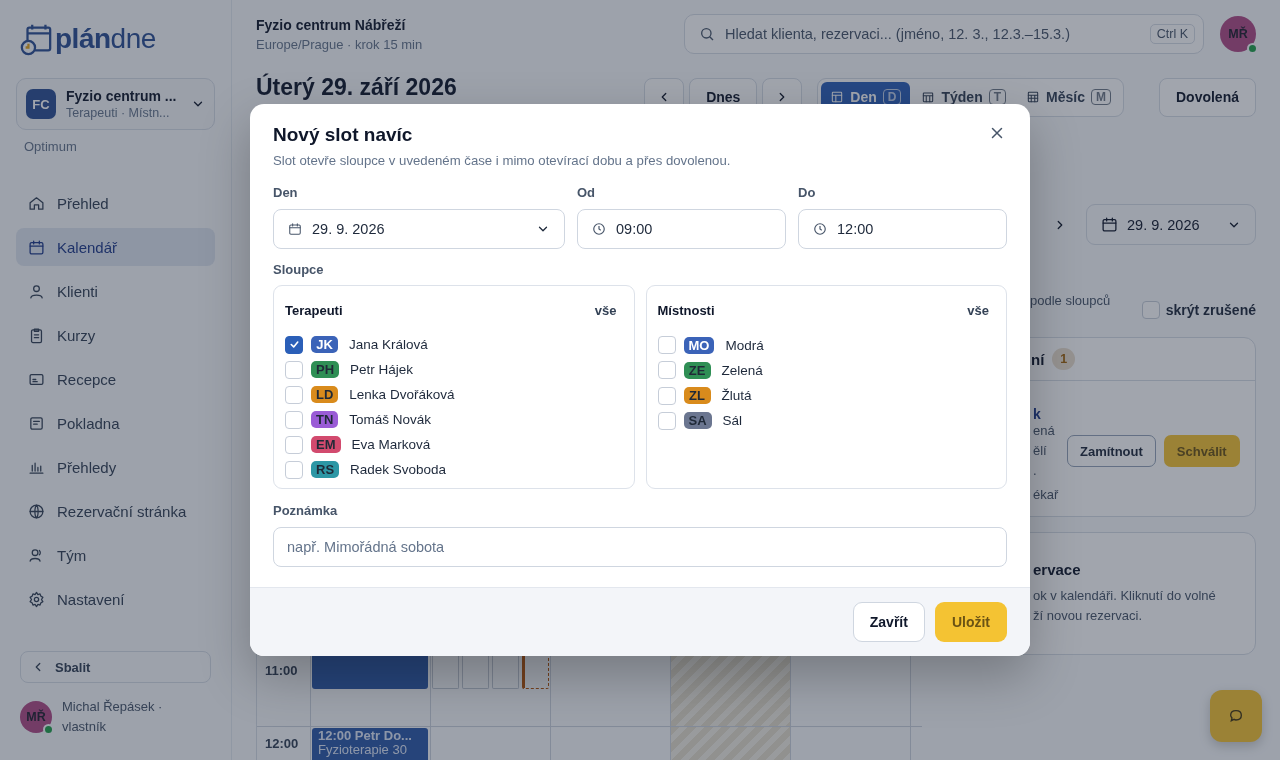 The image size is (1280, 760). What do you see at coordinates (36, 291) in the screenshot?
I see `person-icon` at bounding box center [36, 291].